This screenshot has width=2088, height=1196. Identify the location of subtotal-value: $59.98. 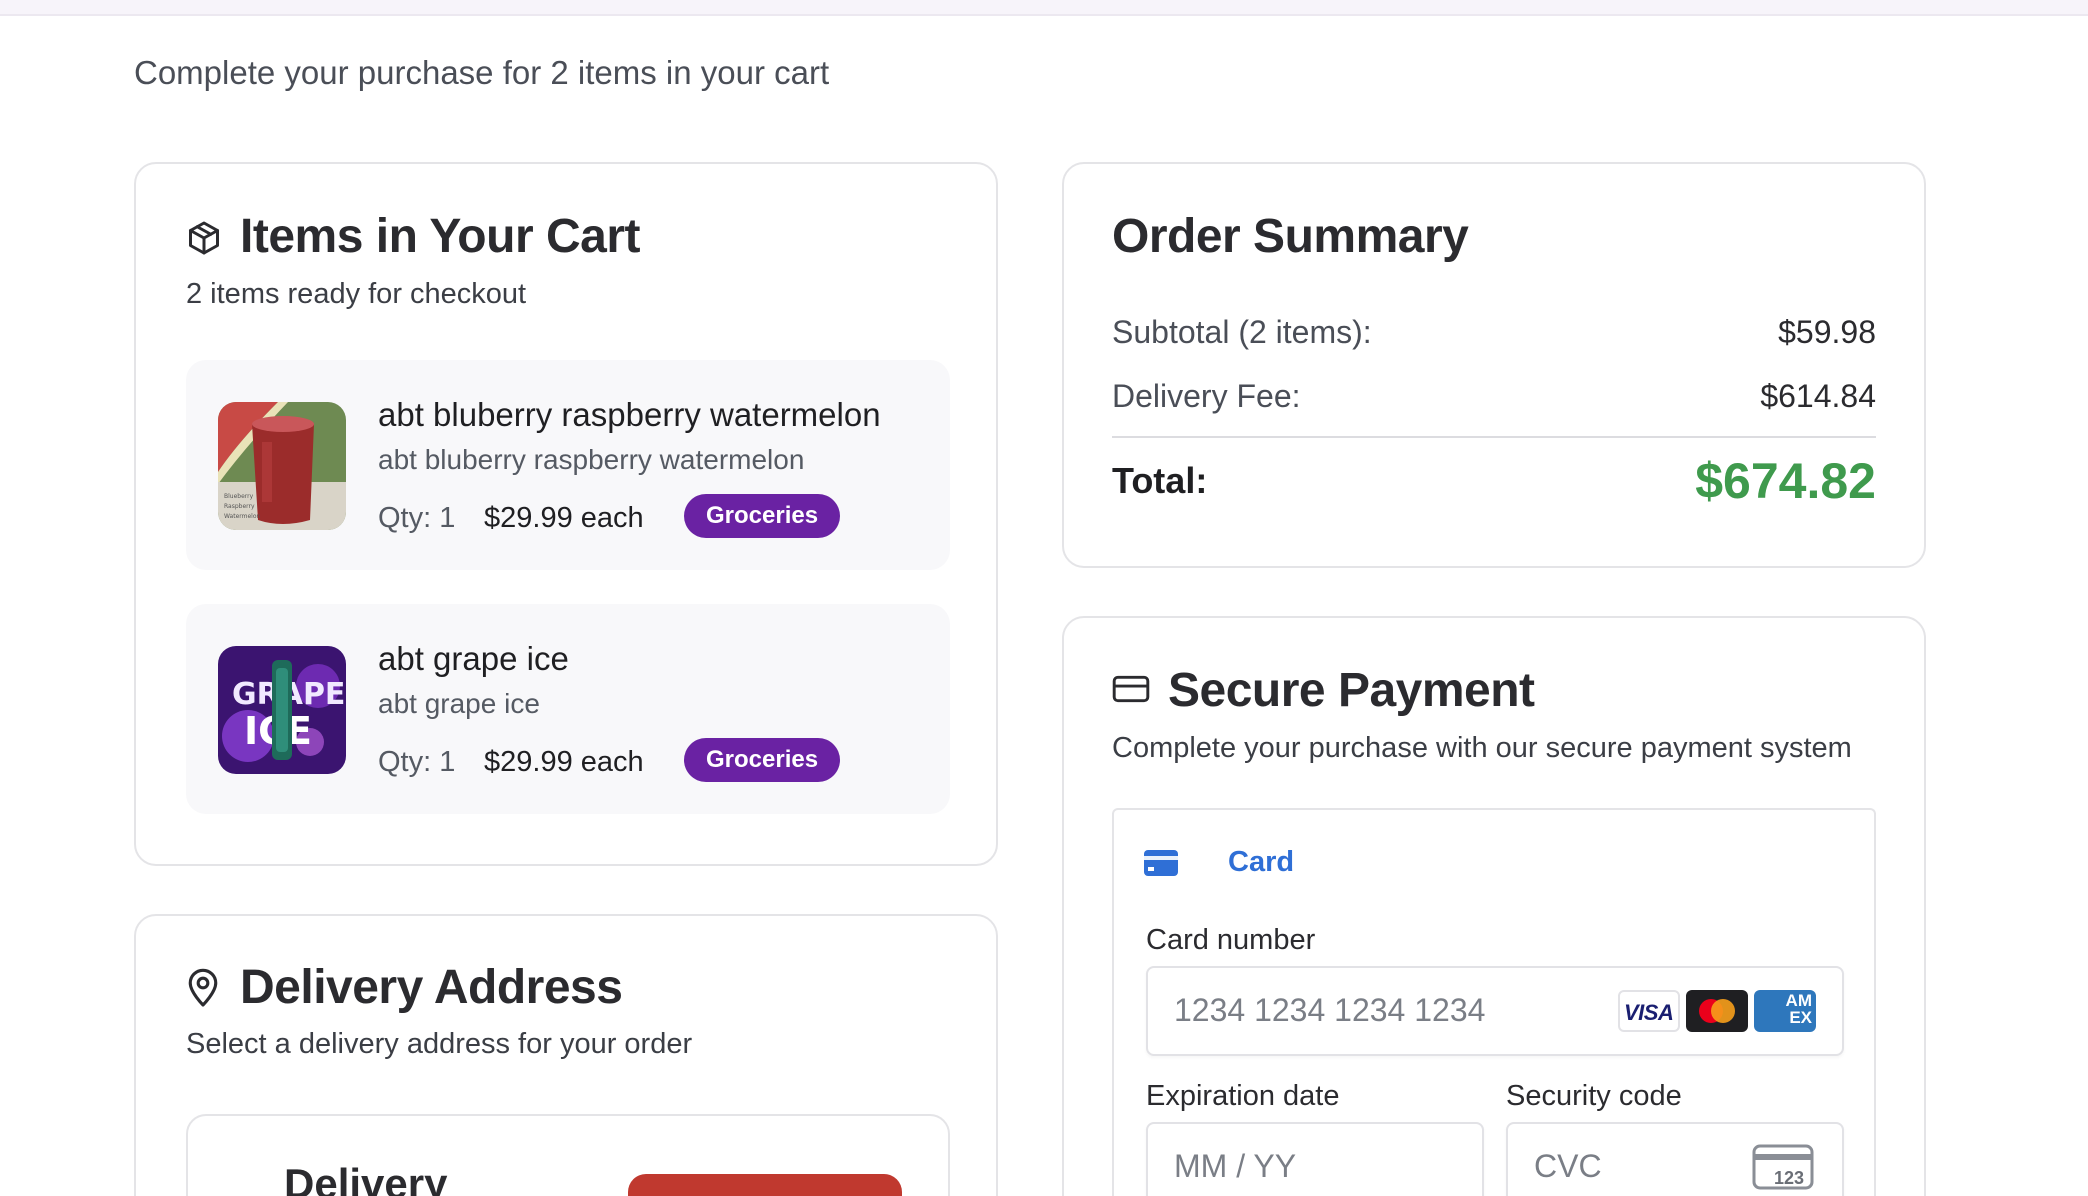
(1827, 332).